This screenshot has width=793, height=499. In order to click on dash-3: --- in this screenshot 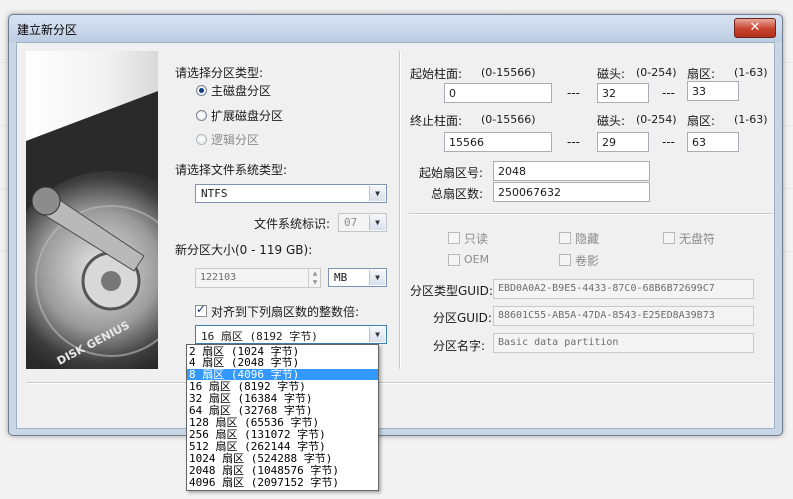, I will do `click(573, 142)`.